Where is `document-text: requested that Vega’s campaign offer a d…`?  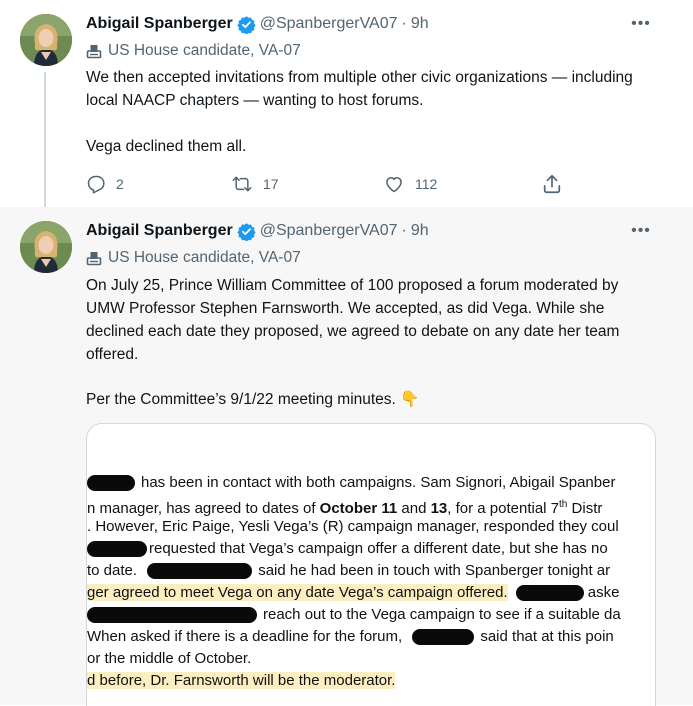
document-text: requested that Vega’s campaign offer a d… is located at coordinates (378, 548).